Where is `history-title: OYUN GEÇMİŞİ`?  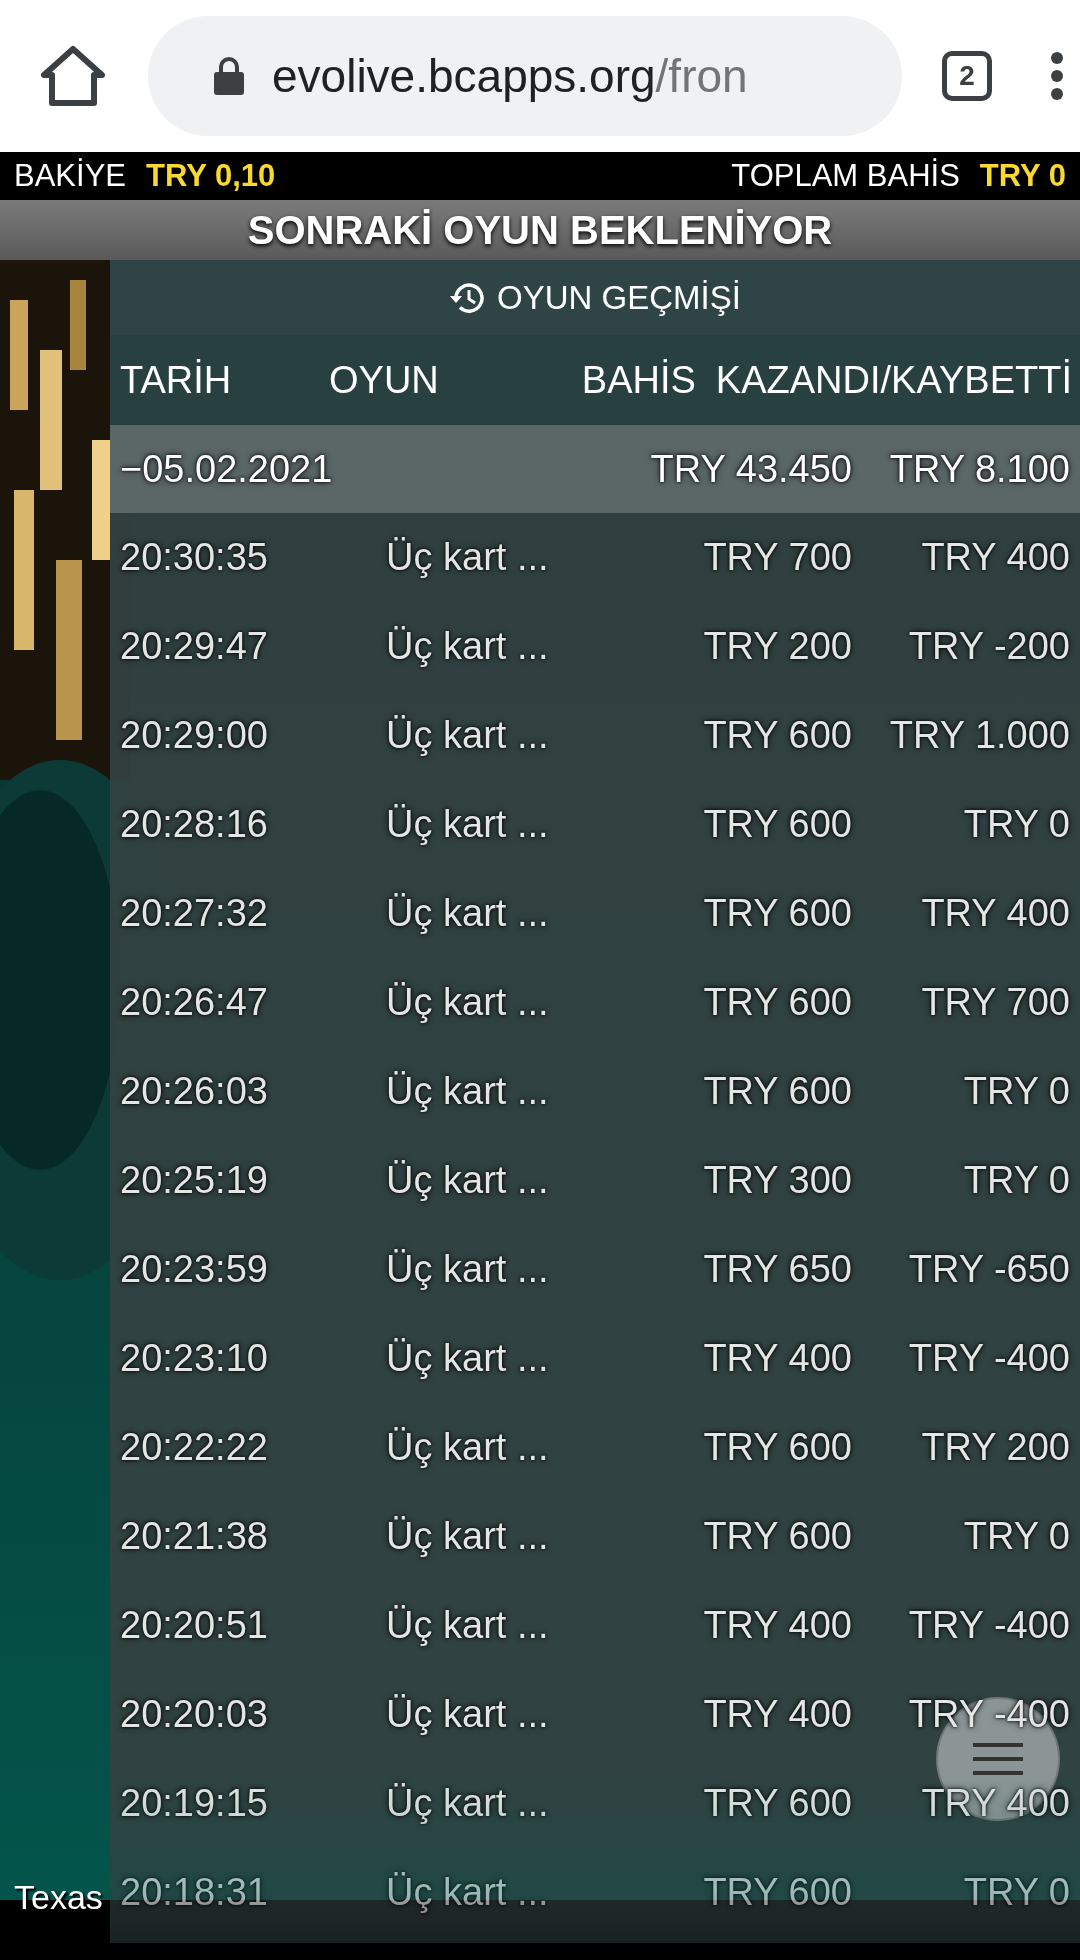
history-title: OYUN GEÇMİŞİ is located at coordinates (619, 297).